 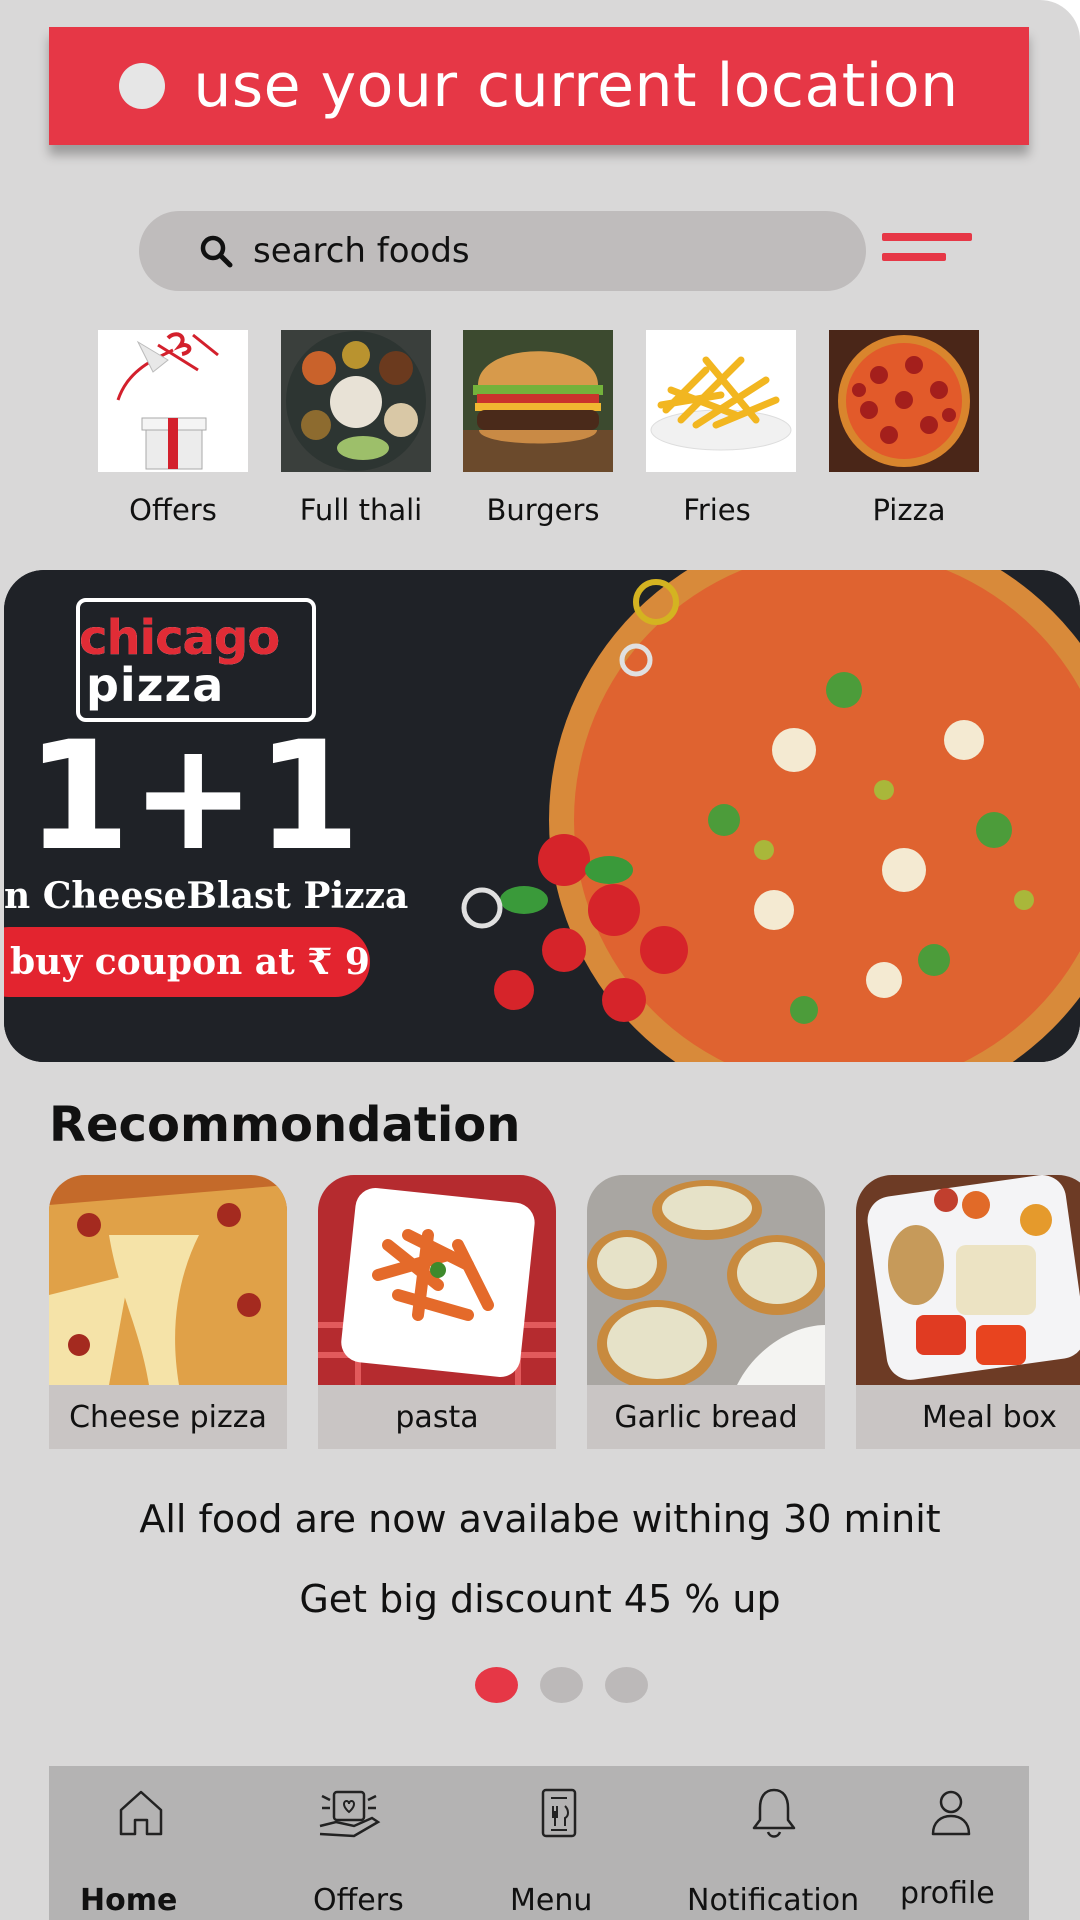 I want to click on pagination-dots, so click(x=561, y=1685).